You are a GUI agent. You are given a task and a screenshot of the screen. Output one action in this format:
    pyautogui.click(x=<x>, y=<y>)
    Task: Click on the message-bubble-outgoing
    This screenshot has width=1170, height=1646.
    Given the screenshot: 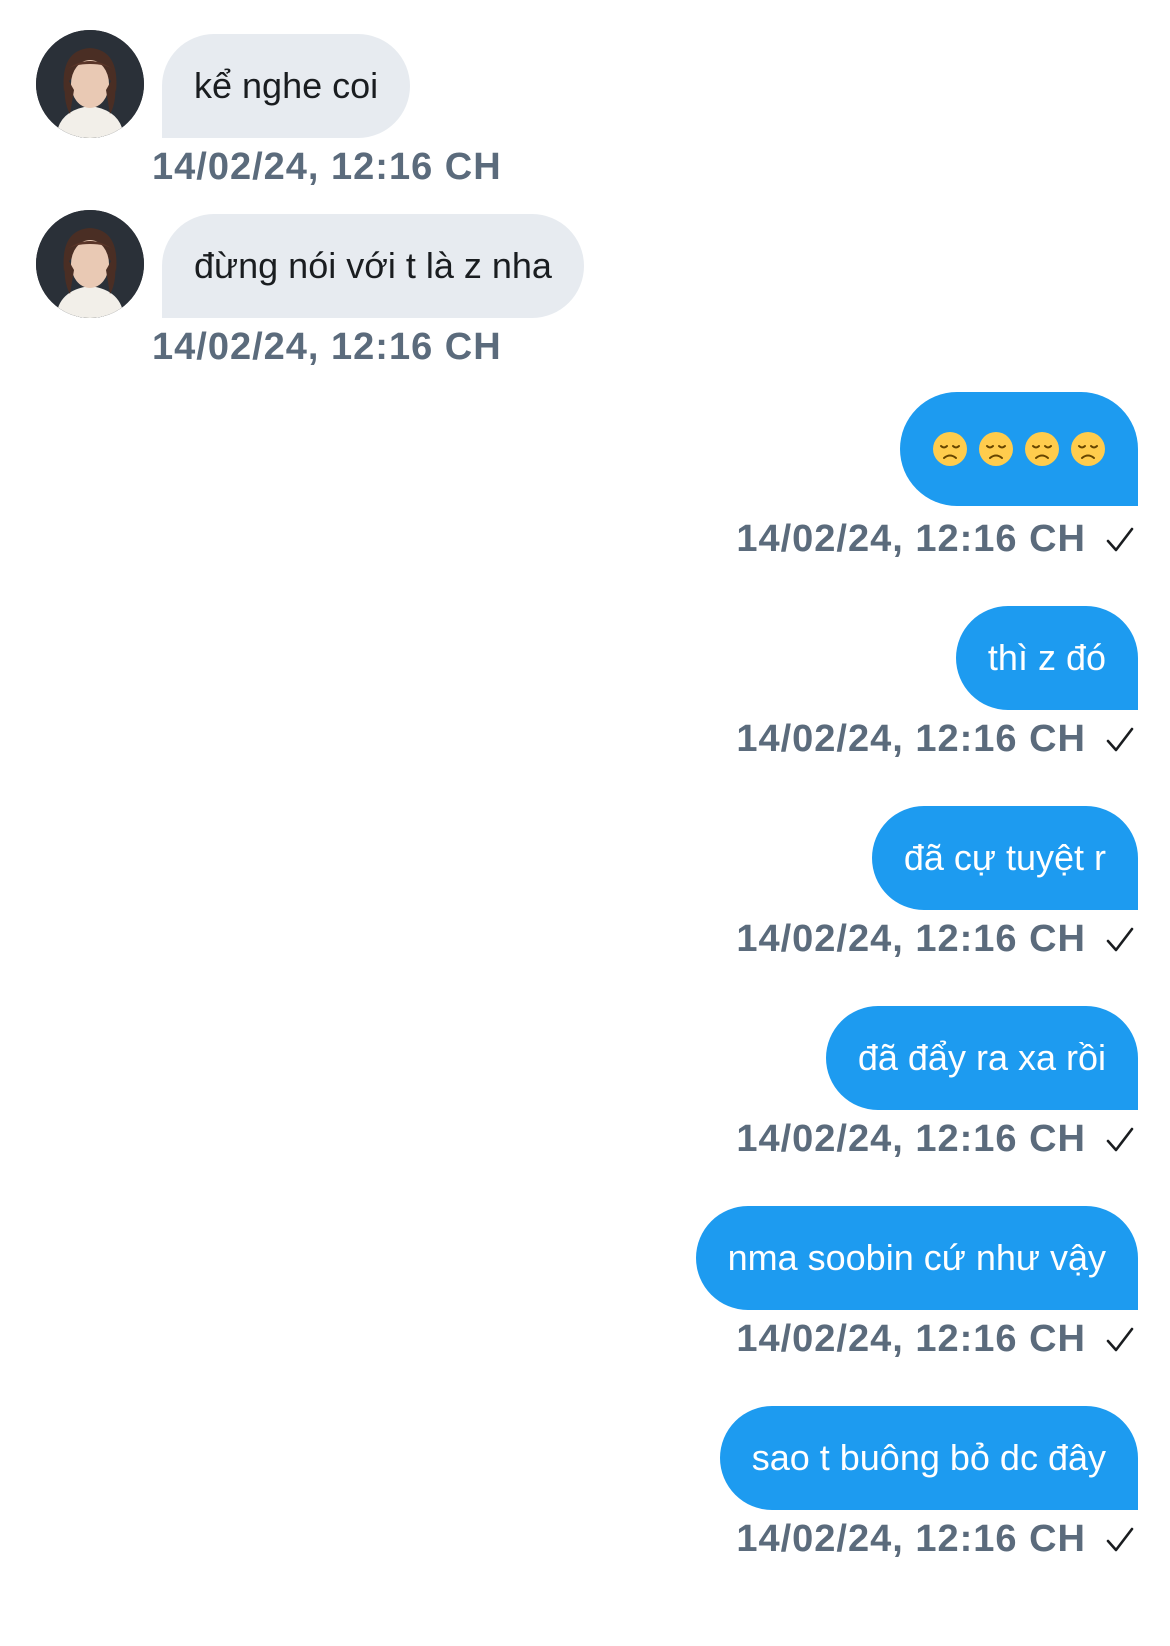 What is the action you would take?
    pyautogui.click(x=1019, y=449)
    